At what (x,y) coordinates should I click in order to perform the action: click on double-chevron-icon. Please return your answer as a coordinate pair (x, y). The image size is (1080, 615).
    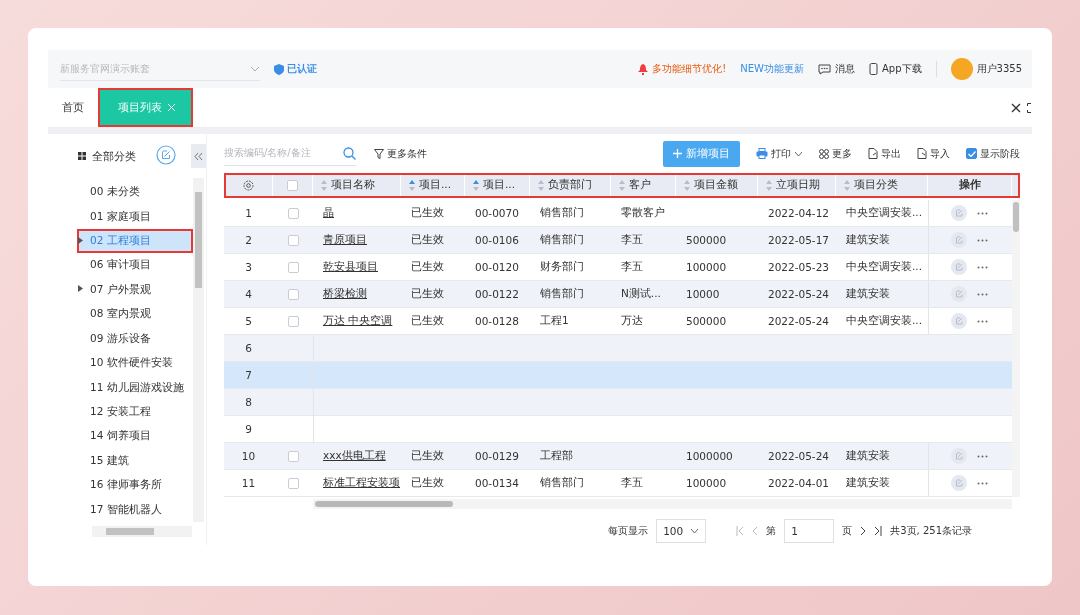
    Looking at the image, I should click on (198, 156).